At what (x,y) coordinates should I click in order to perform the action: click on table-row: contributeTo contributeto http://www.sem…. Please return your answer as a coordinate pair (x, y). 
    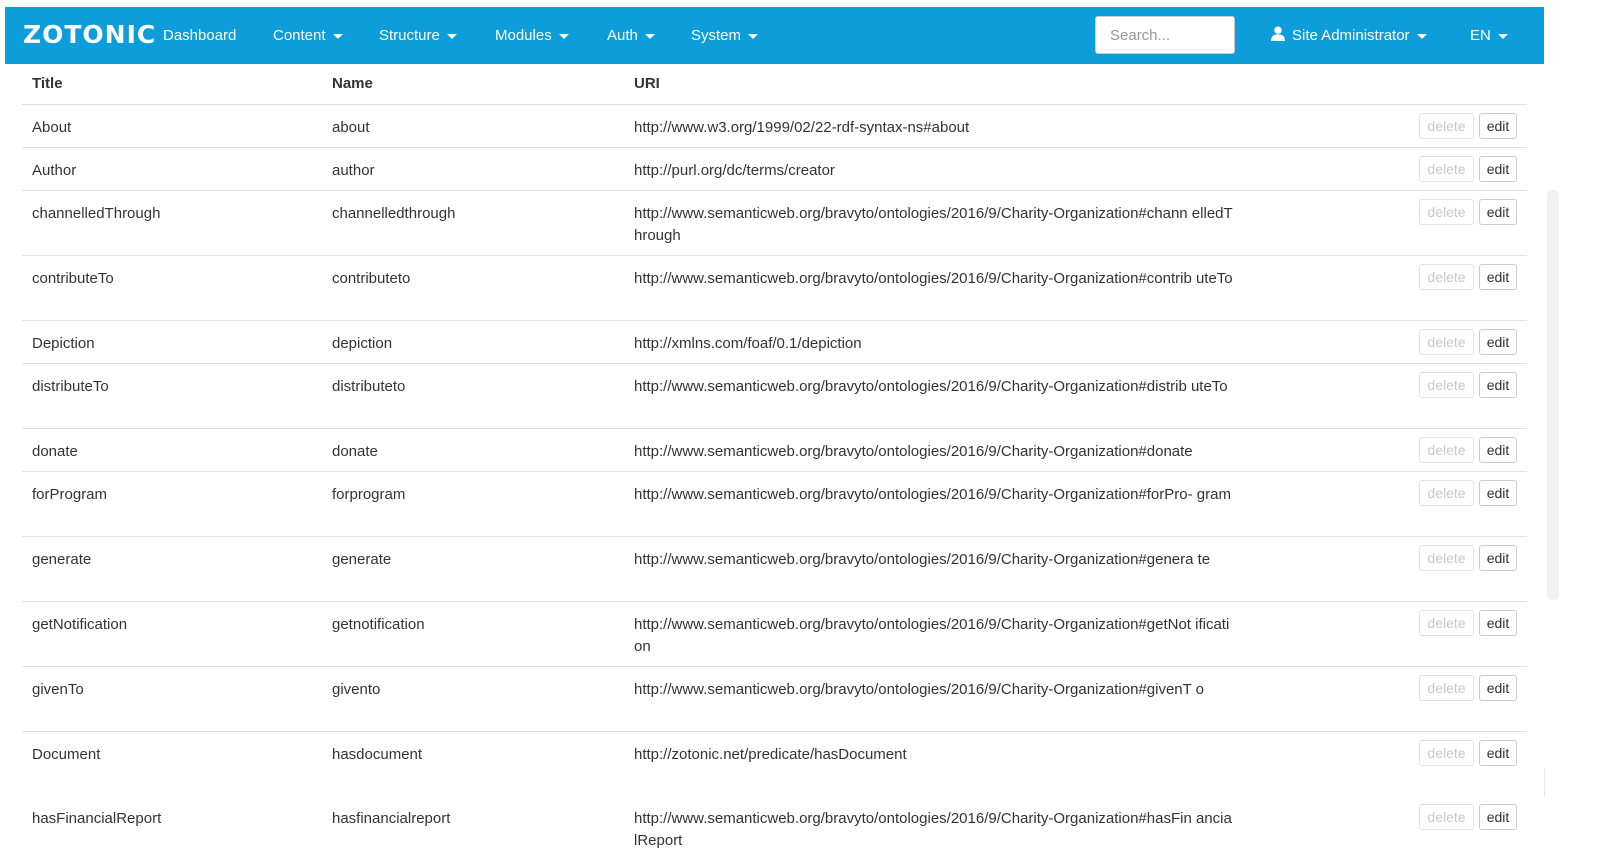
    Looking at the image, I should click on (774, 288).